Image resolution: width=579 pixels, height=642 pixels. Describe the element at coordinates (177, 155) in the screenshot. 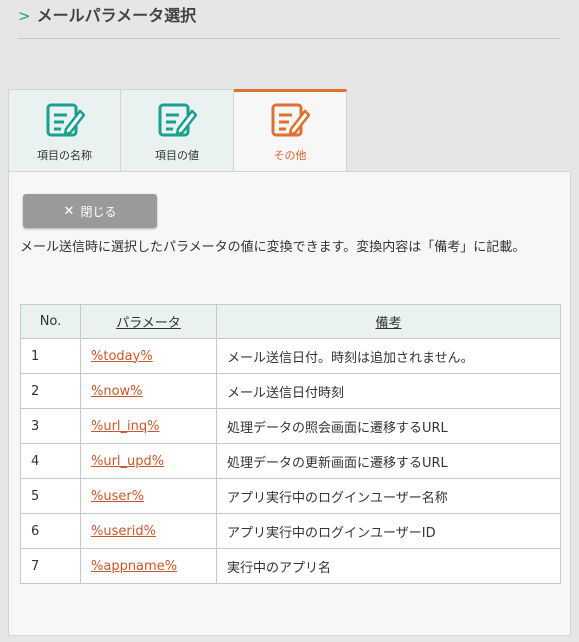

I see `tab-label: 項目の値` at that location.